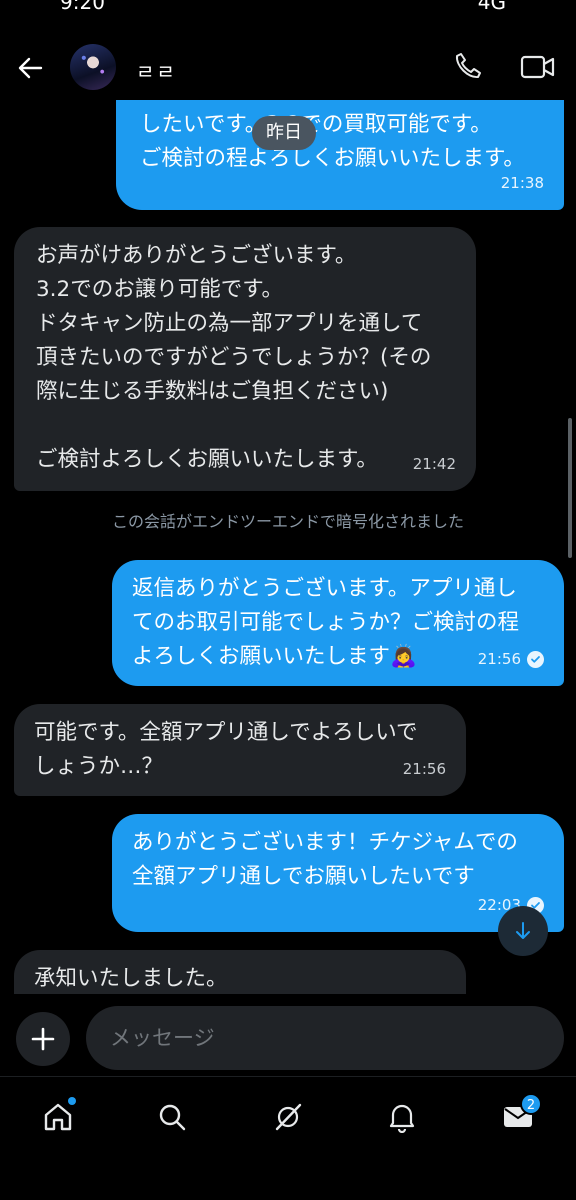  Describe the element at coordinates (288, 7) in the screenshot. I see `status-bar: 9:20 4G` at that location.